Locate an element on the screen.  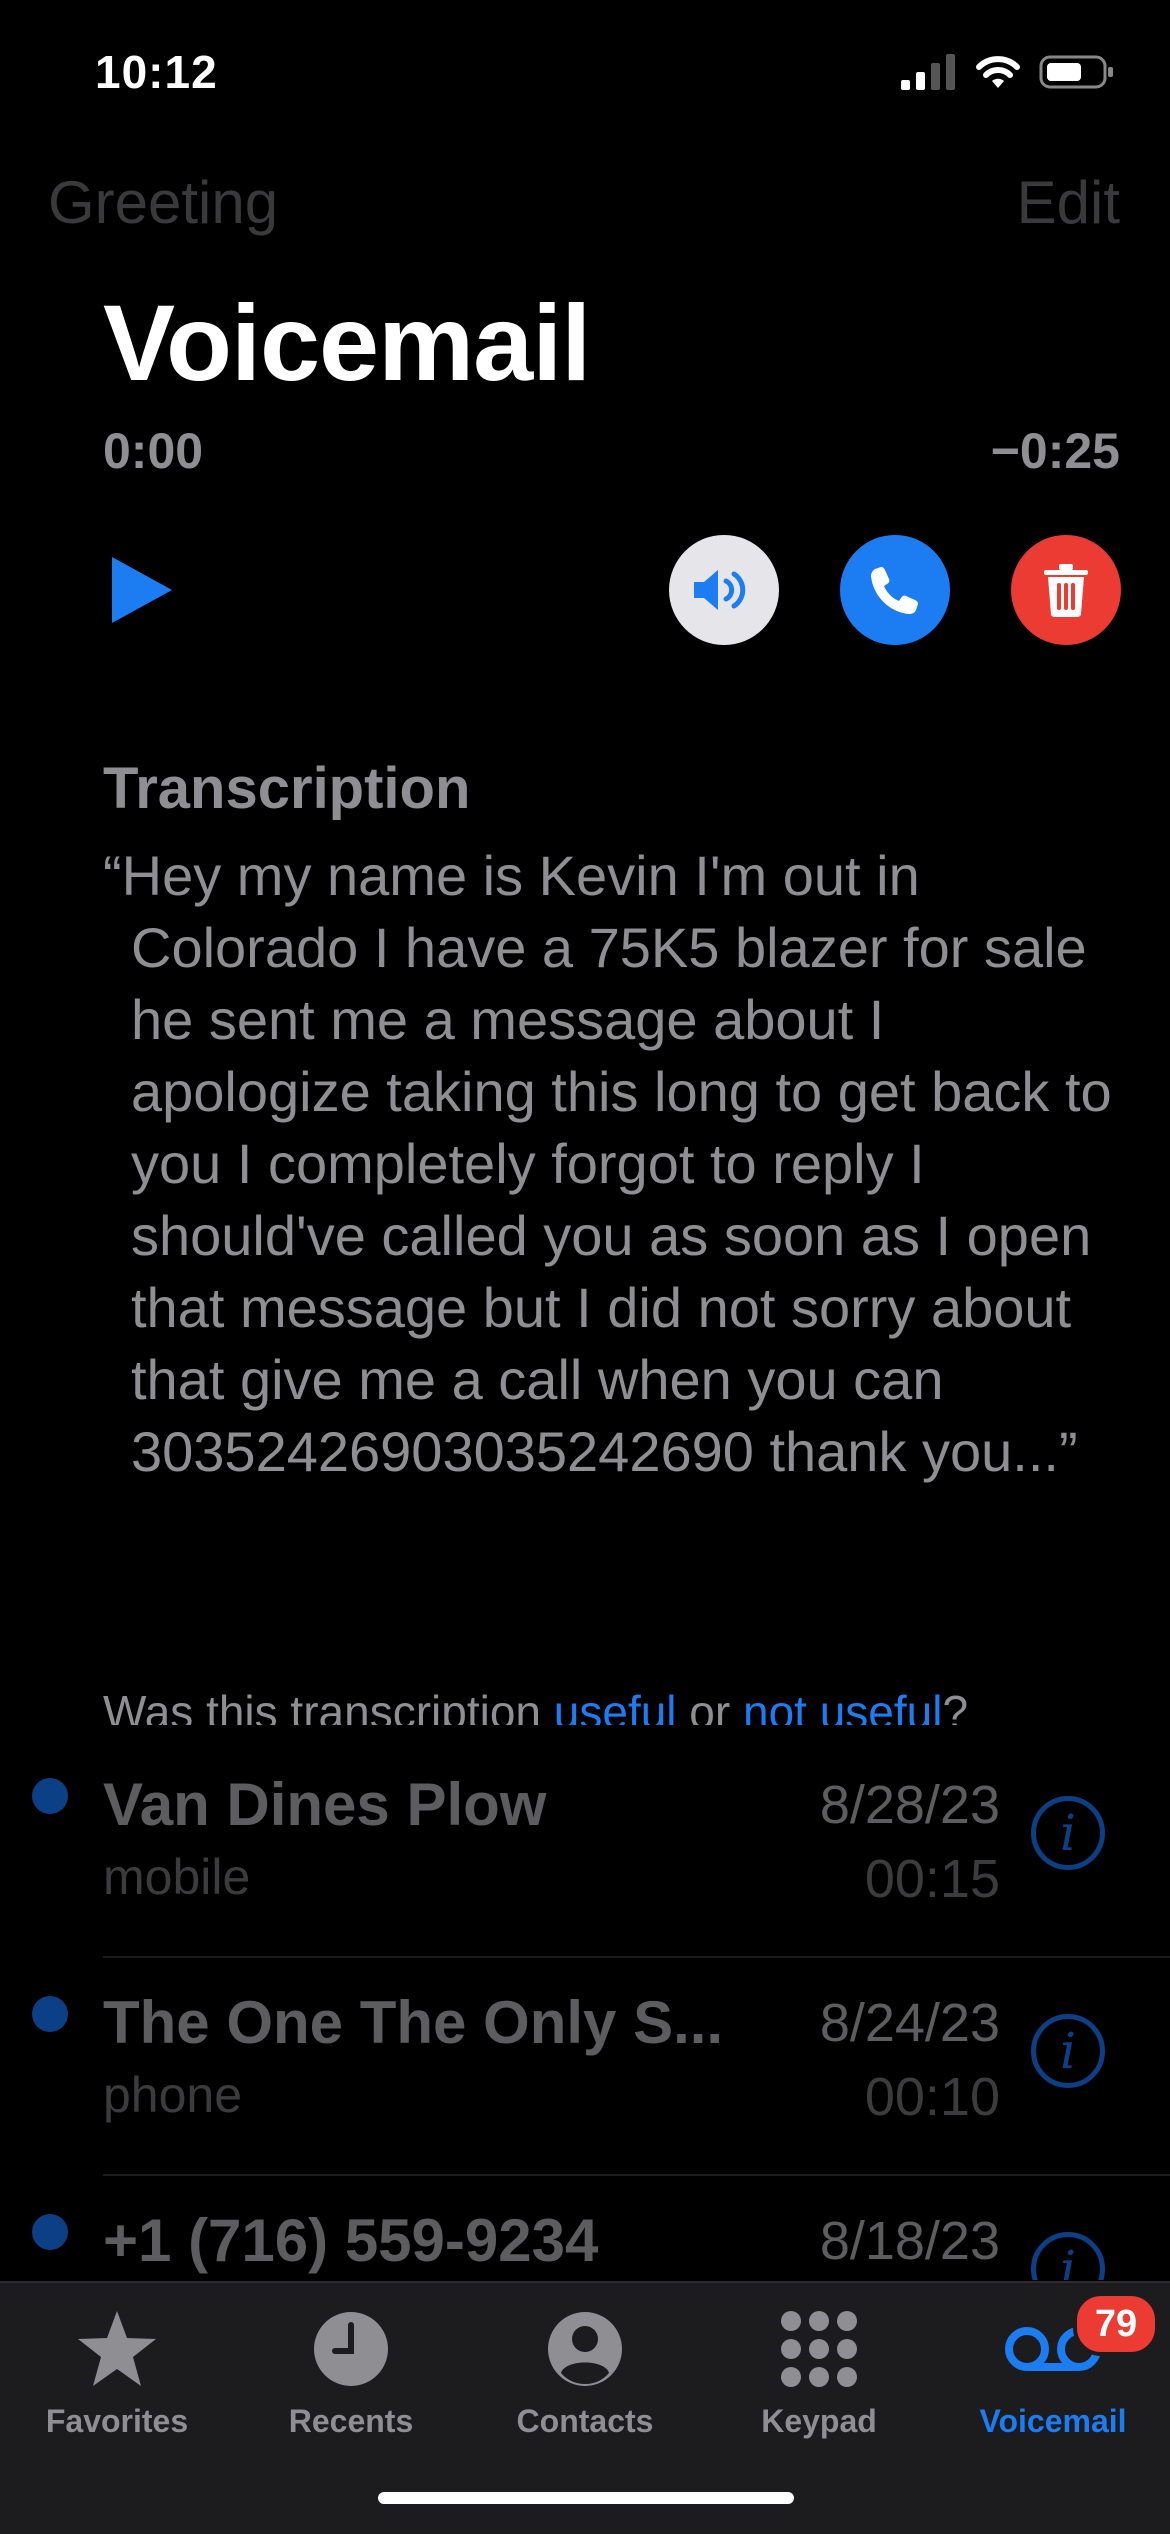
voicemail-duration: 00:15 is located at coordinates (932, 1879).